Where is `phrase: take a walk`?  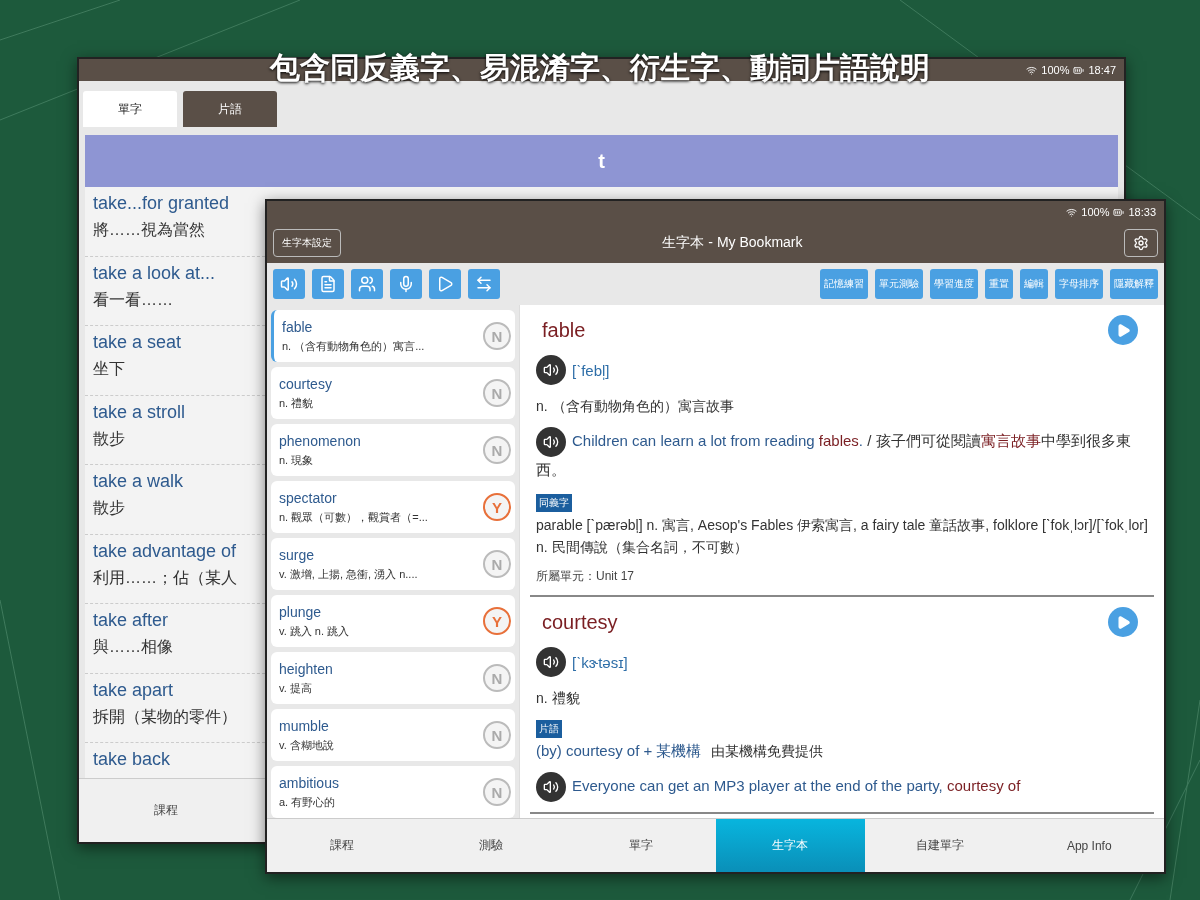
phrase: take a walk is located at coordinates (139, 481).